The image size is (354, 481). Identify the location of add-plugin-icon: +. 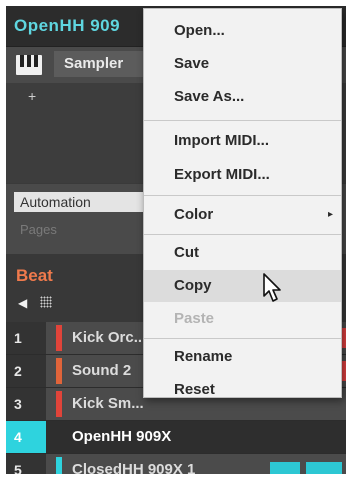
(32, 96).